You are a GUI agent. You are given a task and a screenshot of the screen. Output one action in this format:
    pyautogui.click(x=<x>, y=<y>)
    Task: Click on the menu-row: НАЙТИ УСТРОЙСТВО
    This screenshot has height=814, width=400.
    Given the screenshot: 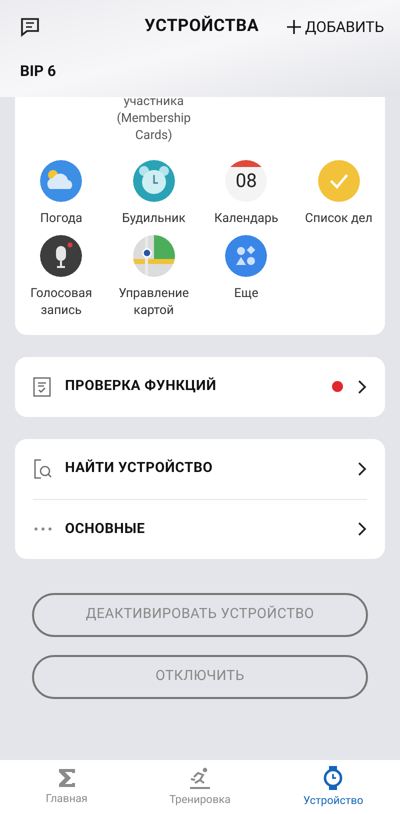 What is the action you would take?
    pyautogui.click(x=200, y=468)
    